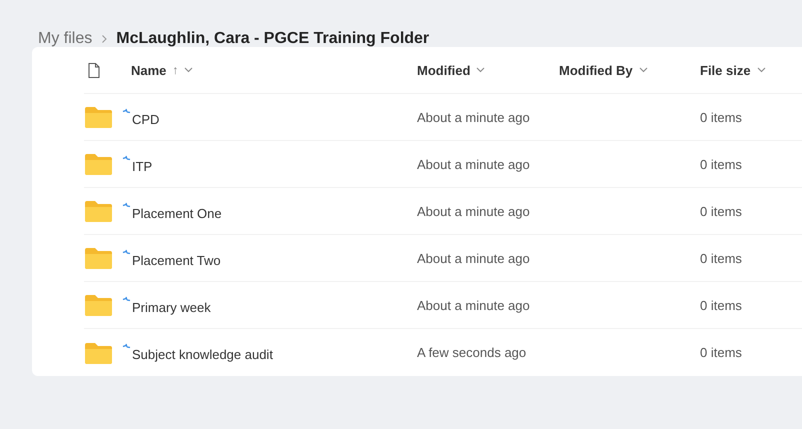 The width and height of the screenshot is (802, 429). What do you see at coordinates (273, 39) in the screenshot?
I see `breadcrumb-link: McLaughlin, Cara - PGCE Training Folder` at bounding box center [273, 39].